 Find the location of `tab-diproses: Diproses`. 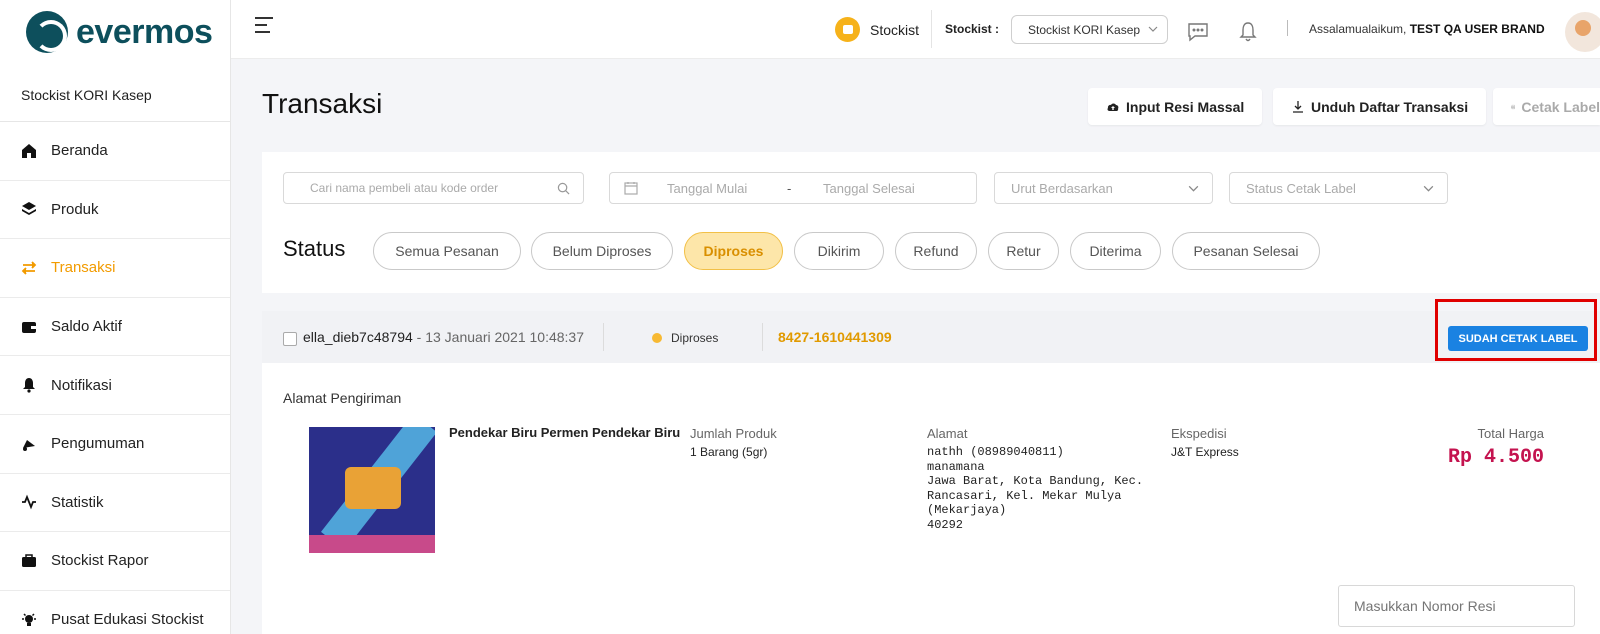

tab-diproses: Diproses is located at coordinates (733, 251).